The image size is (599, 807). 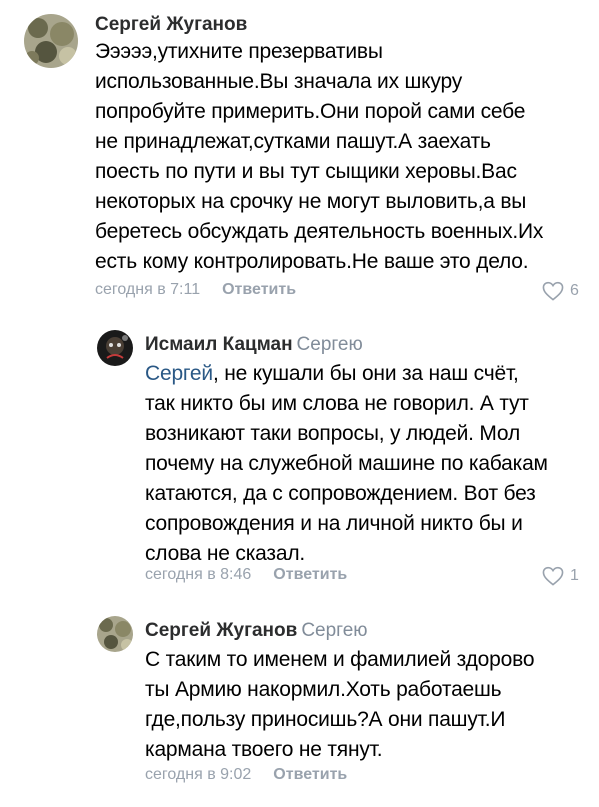 What do you see at coordinates (198, 774) in the screenshot?
I see `comment-time: сегодня в 9:02` at bounding box center [198, 774].